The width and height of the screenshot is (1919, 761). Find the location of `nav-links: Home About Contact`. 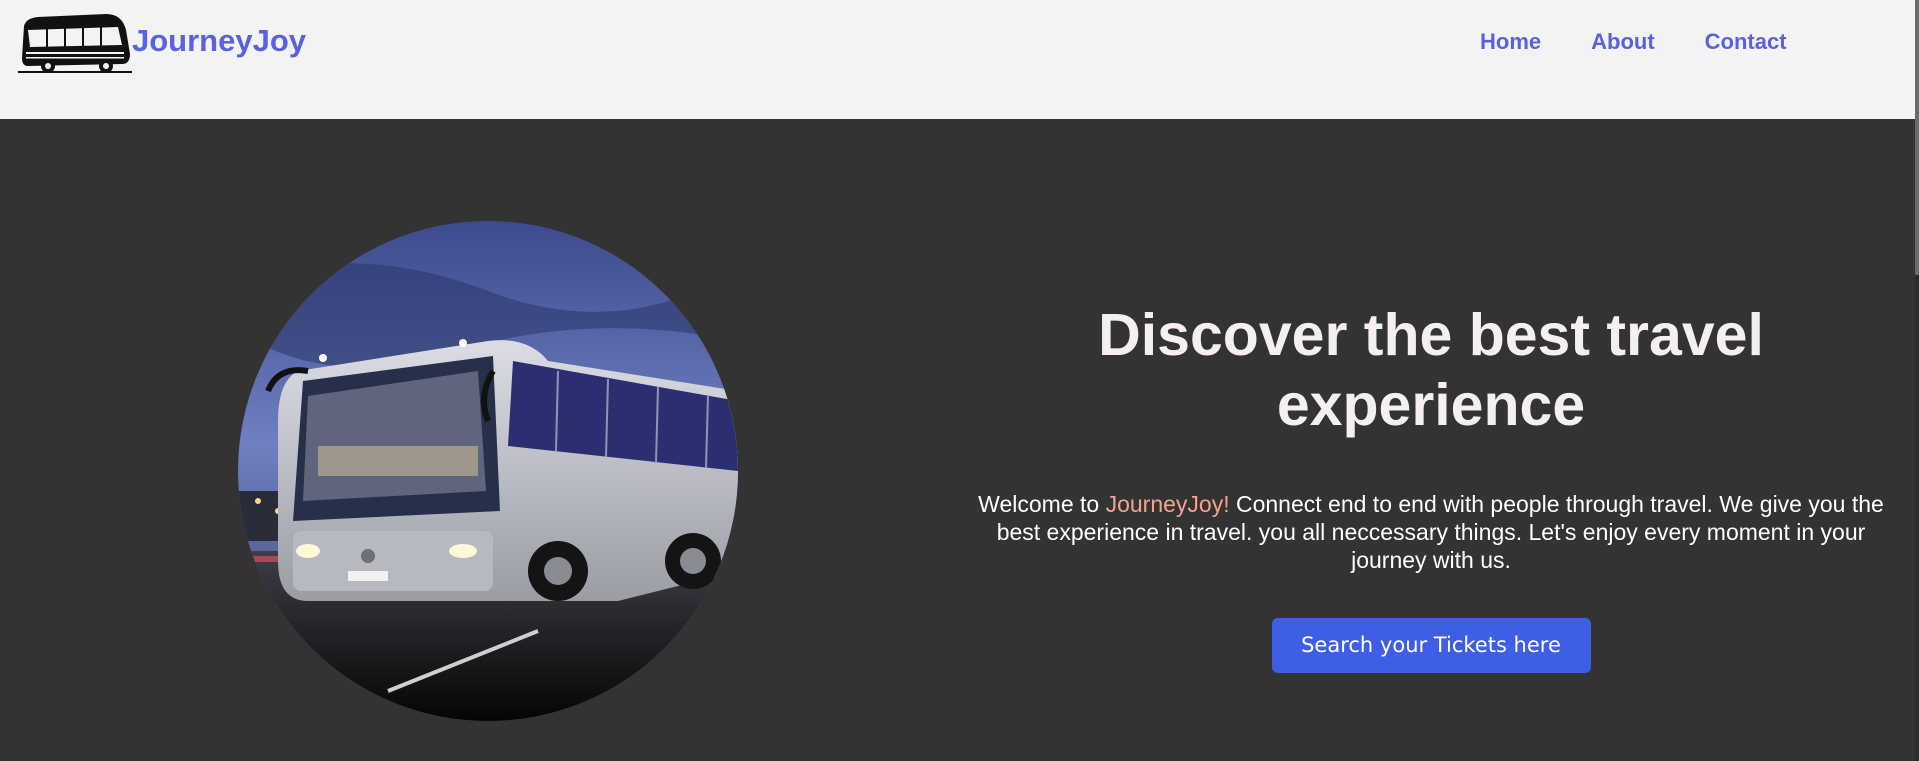

nav-links: Home About Contact is located at coordinates (1658, 42).